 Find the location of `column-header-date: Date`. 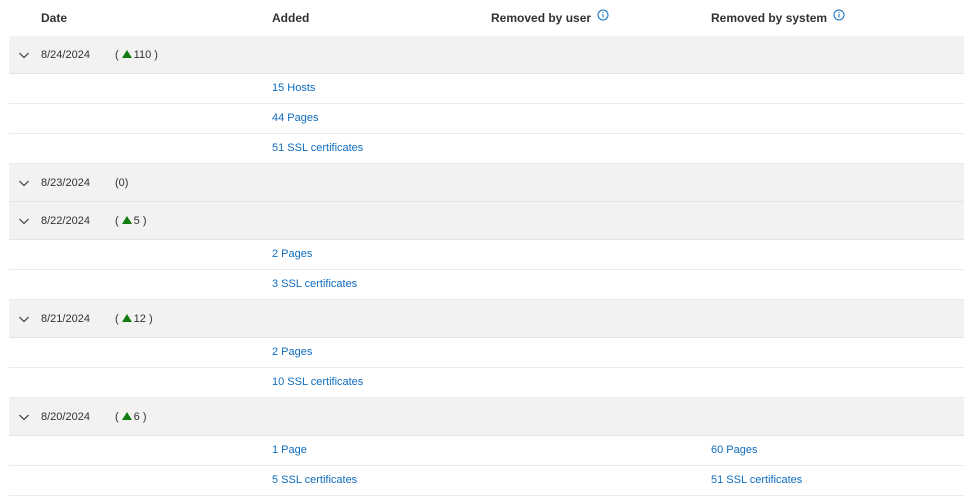

column-header-date: Date is located at coordinates (54, 18).